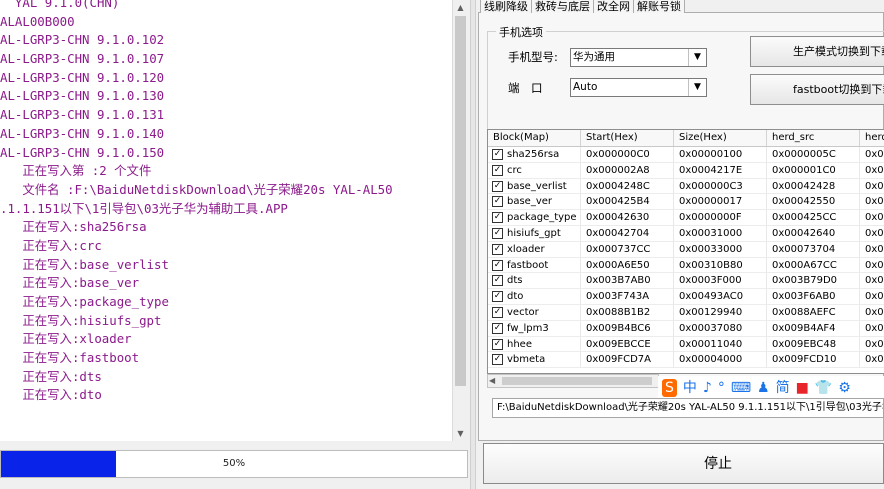  Describe the element at coordinates (721, 388) in the screenshot. I see `ime-icon: °` at that location.